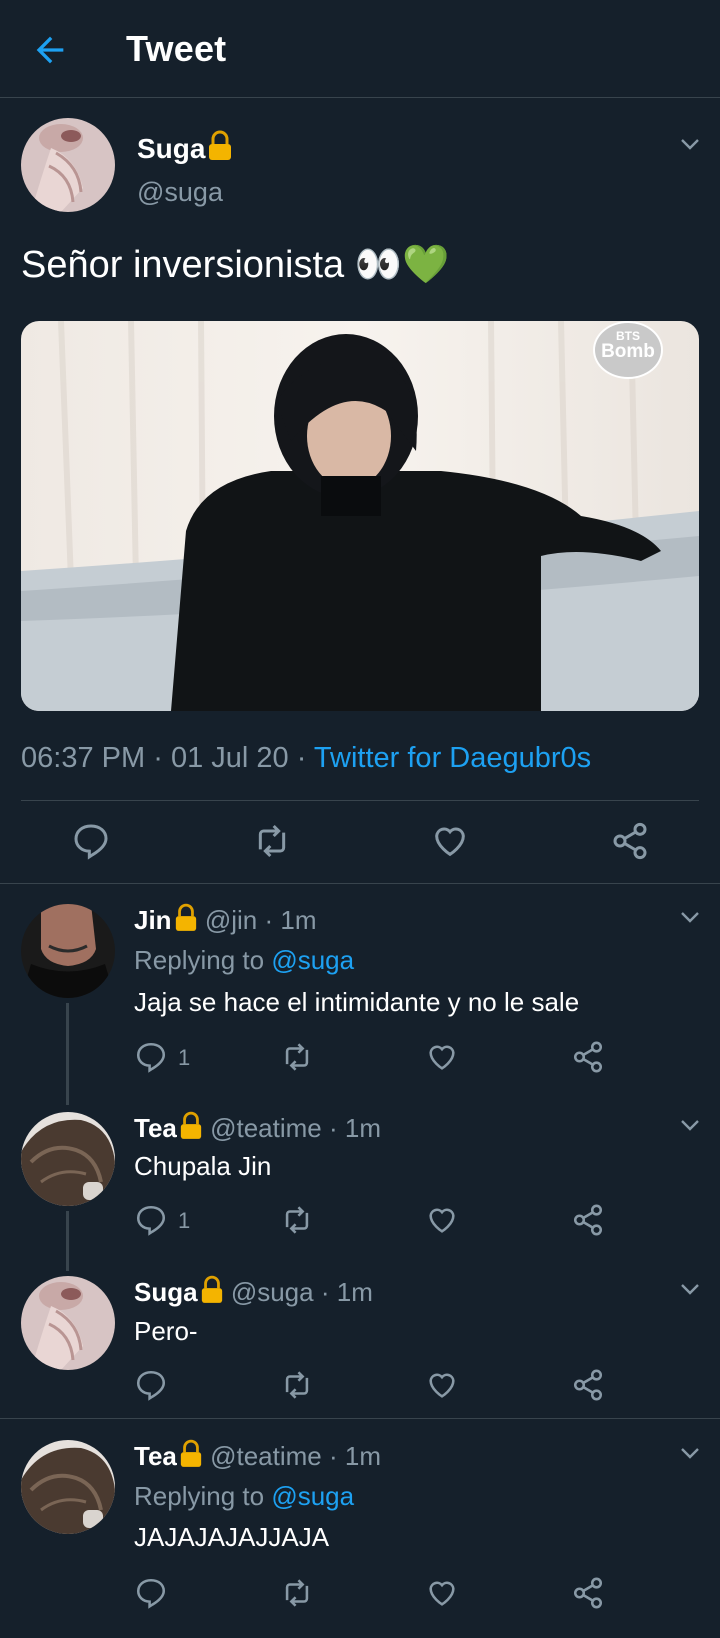 This screenshot has width=720, height=1638. Describe the element at coordinates (360, 49) in the screenshot. I see `top-bar: Tweet` at that location.